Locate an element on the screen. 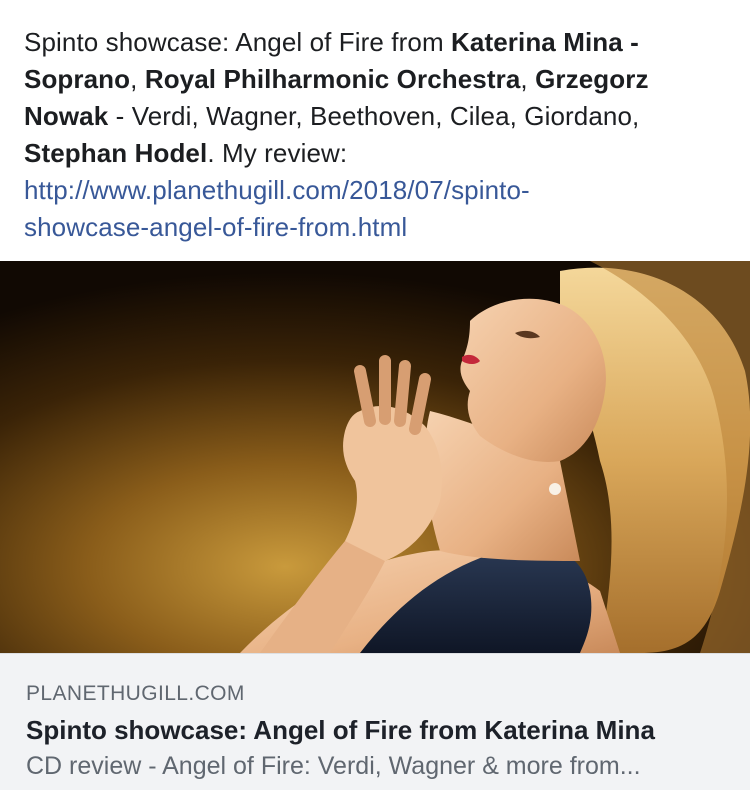 The height and width of the screenshot is (790, 750). post-text-segment: Spinto showcase: Angel of Fire from is located at coordinates (238, 42).